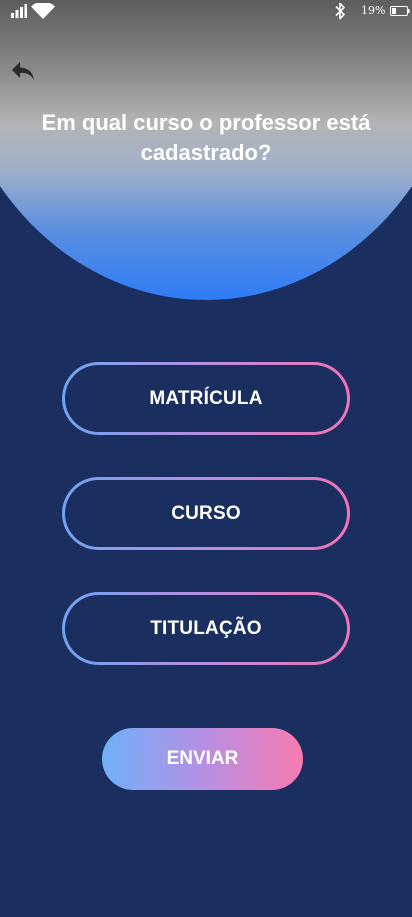  Describe the element at coordinates (373, 10) in the screenshot. I see `battery-percentage: 19%` at that location.